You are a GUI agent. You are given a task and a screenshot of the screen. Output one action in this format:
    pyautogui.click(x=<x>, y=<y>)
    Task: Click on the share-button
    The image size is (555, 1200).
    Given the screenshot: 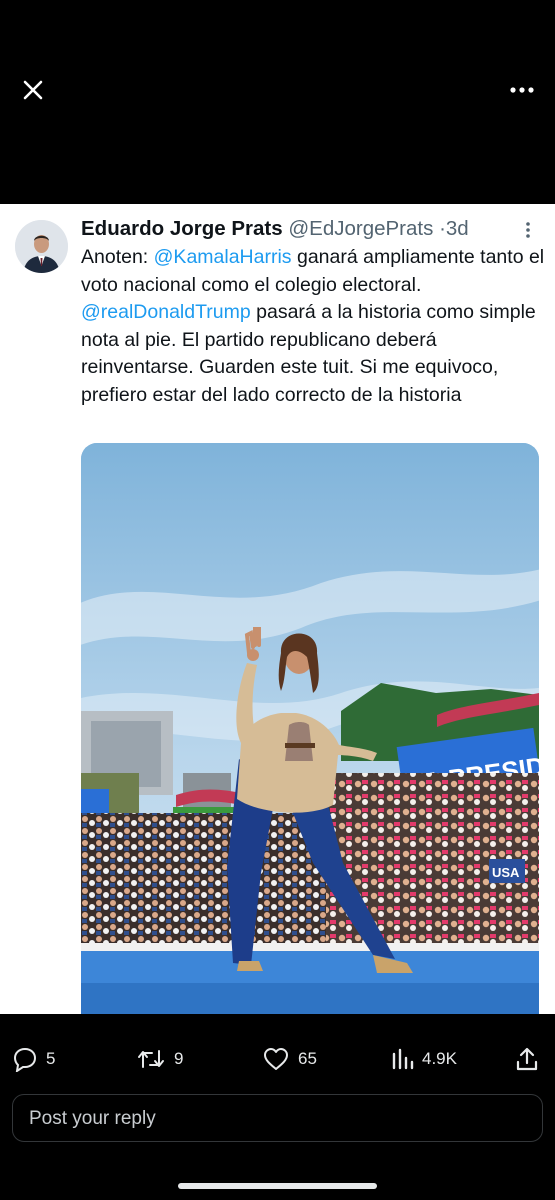 What is the action you would take?
    pyautogui.click(x=527, y=1059)
    